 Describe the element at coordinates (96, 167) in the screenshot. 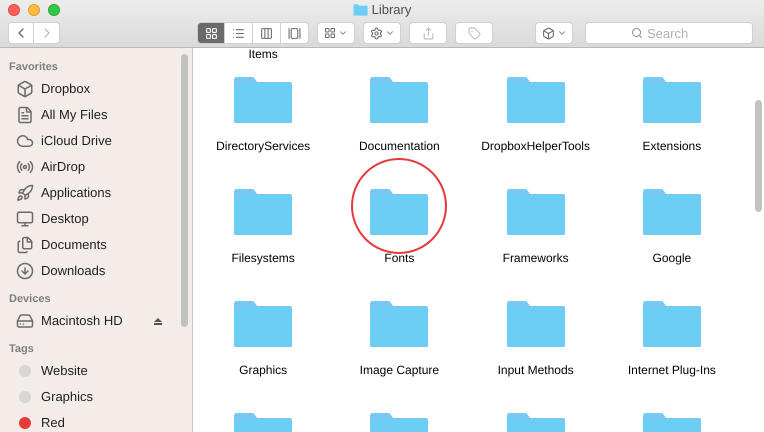

I see `sidebar-item: AirDrop` at that location.